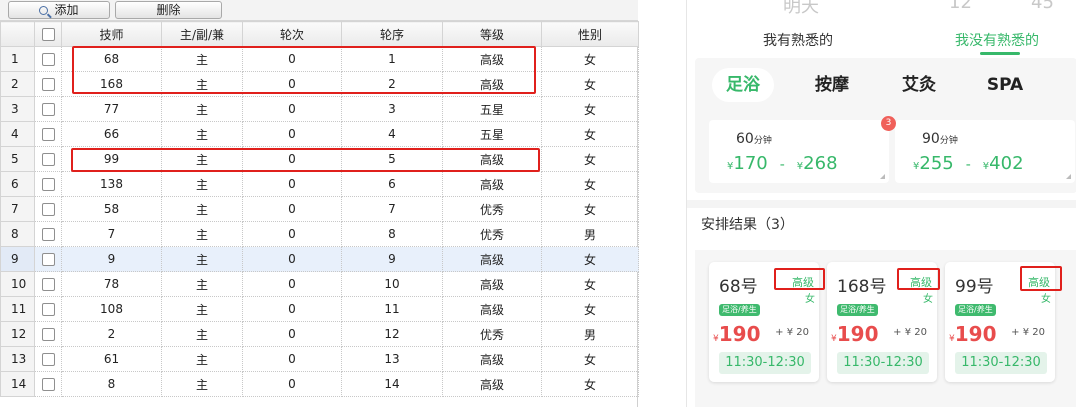 This screenshot has height=407, width=1076. What do you see at coordinates (492, 109) in the screenshot?
I see `cell-level: 五星` at bounding box center [492, 109].